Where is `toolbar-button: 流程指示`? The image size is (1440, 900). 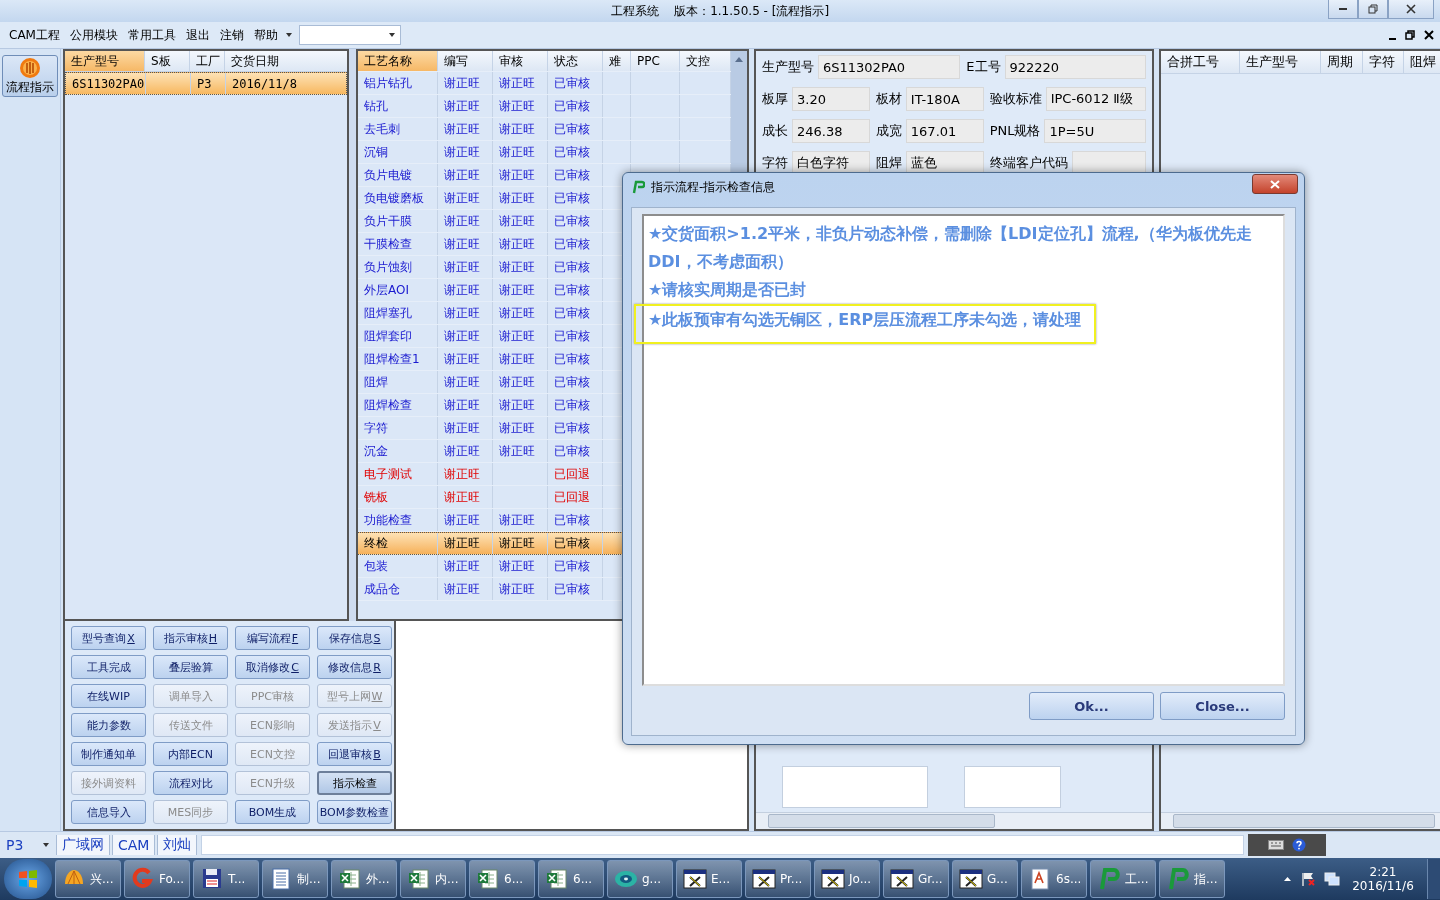
toolbar-button: 流程指示 is located at coordinates (30, 76).